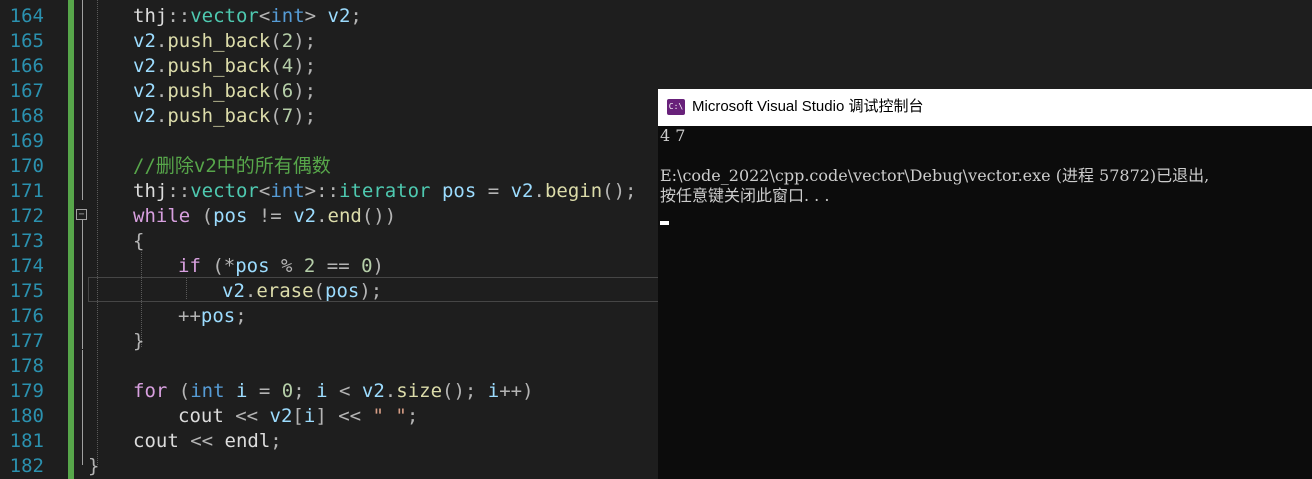  What do you see at coordinates (270, 216) in the screenshot?
I see `code-token: !=` at bounding box center [270, 216].